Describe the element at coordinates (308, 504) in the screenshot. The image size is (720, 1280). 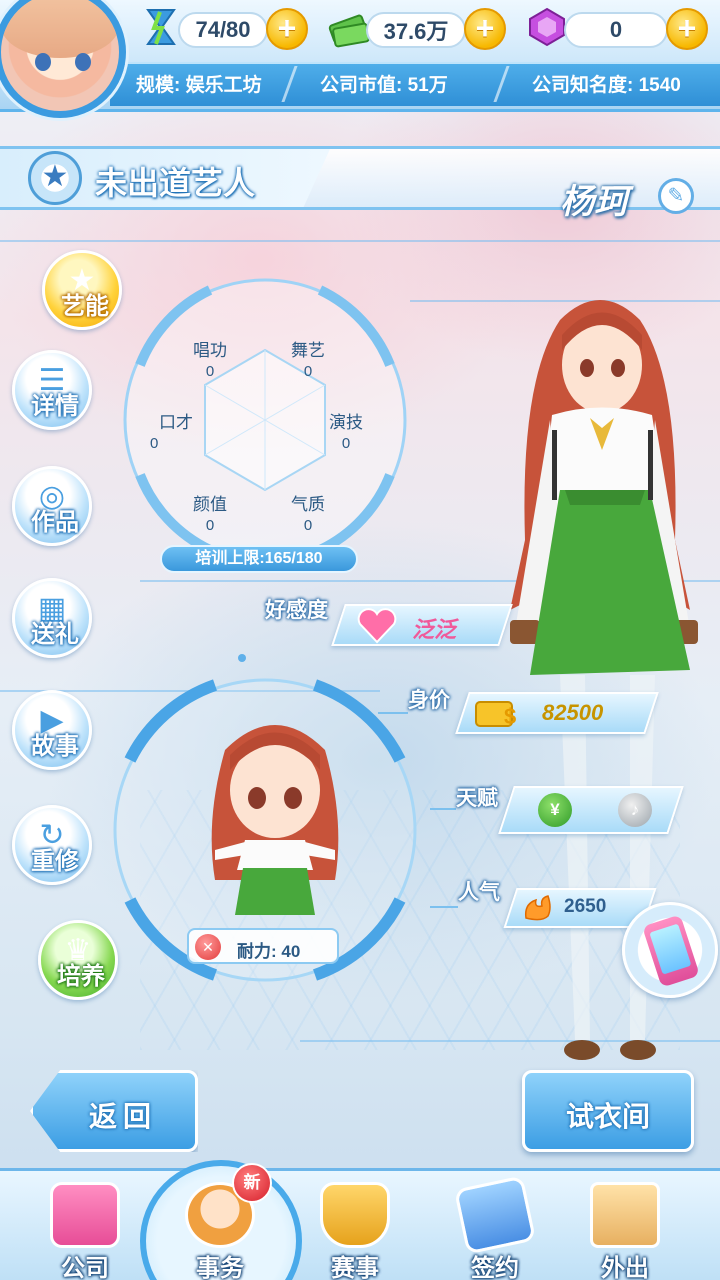
I see `skill-label: 气质` at that location.